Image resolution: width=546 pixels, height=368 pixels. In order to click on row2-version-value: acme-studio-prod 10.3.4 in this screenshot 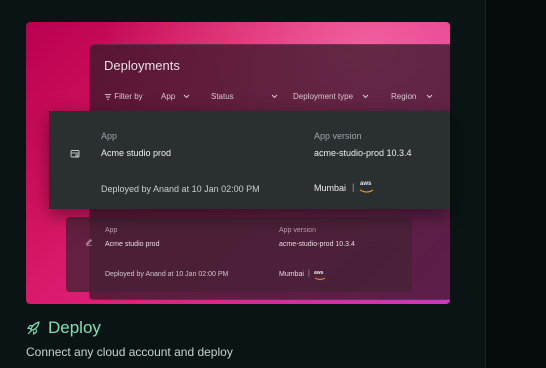, I will do `click(317, 244)`.